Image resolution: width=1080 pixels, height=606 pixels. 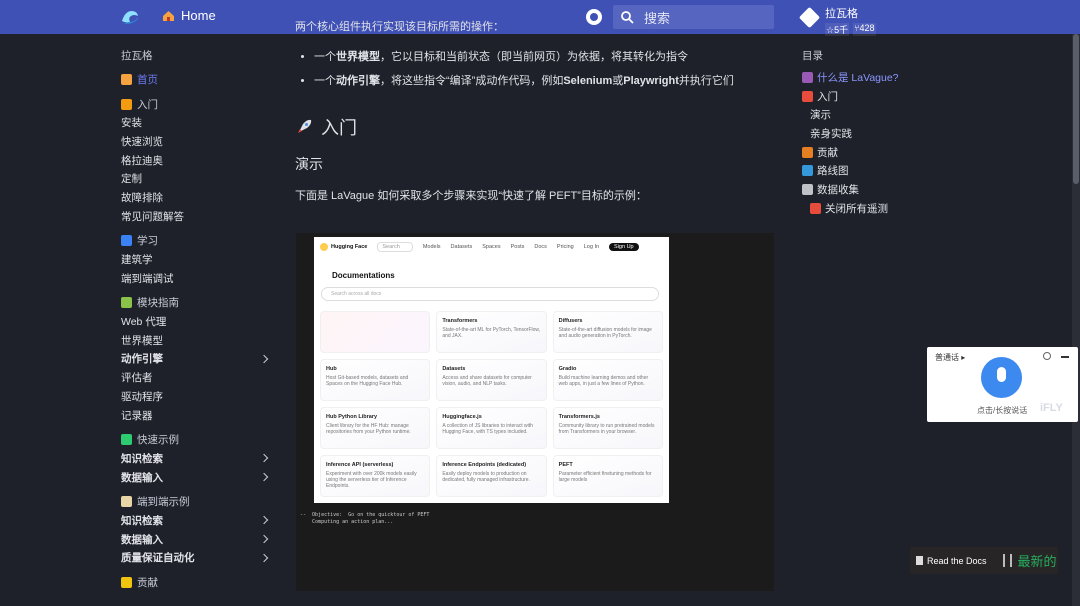 What do you see at coordinates (1047, 356) in the screenshot?
I see `gear-icon` at bounding box center [1047, 356].